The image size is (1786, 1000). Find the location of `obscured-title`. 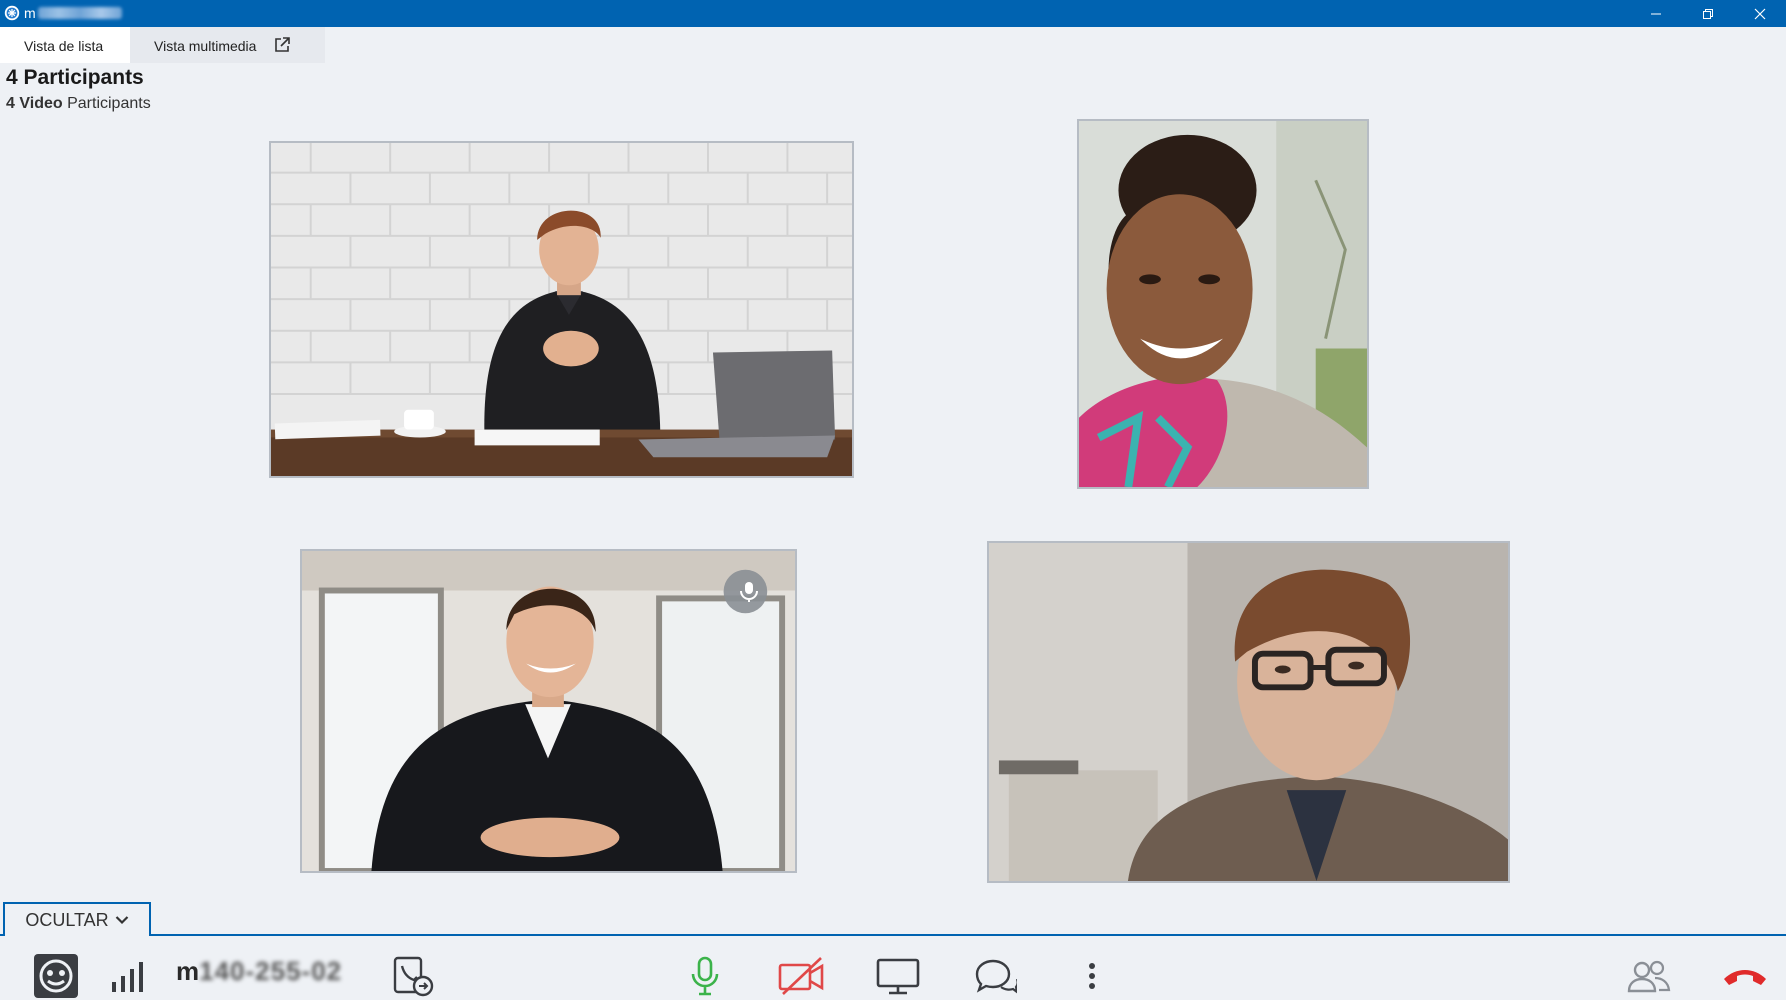

obscured-title is located at coordinates (79, 13).